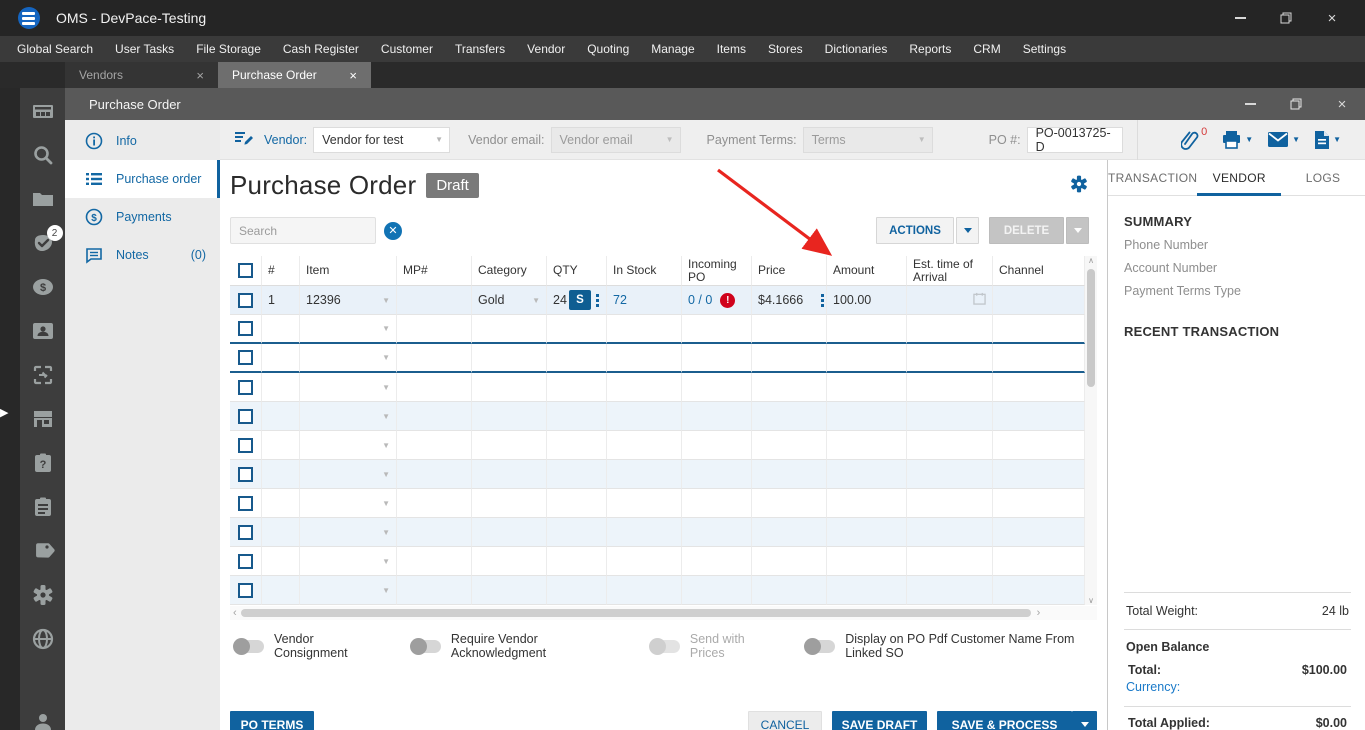 This screenshot has height=730, width=1365. Describe the element at coordinates (785, 720) in the screenshot. I see `cancel-button: CANCEL` at that location.